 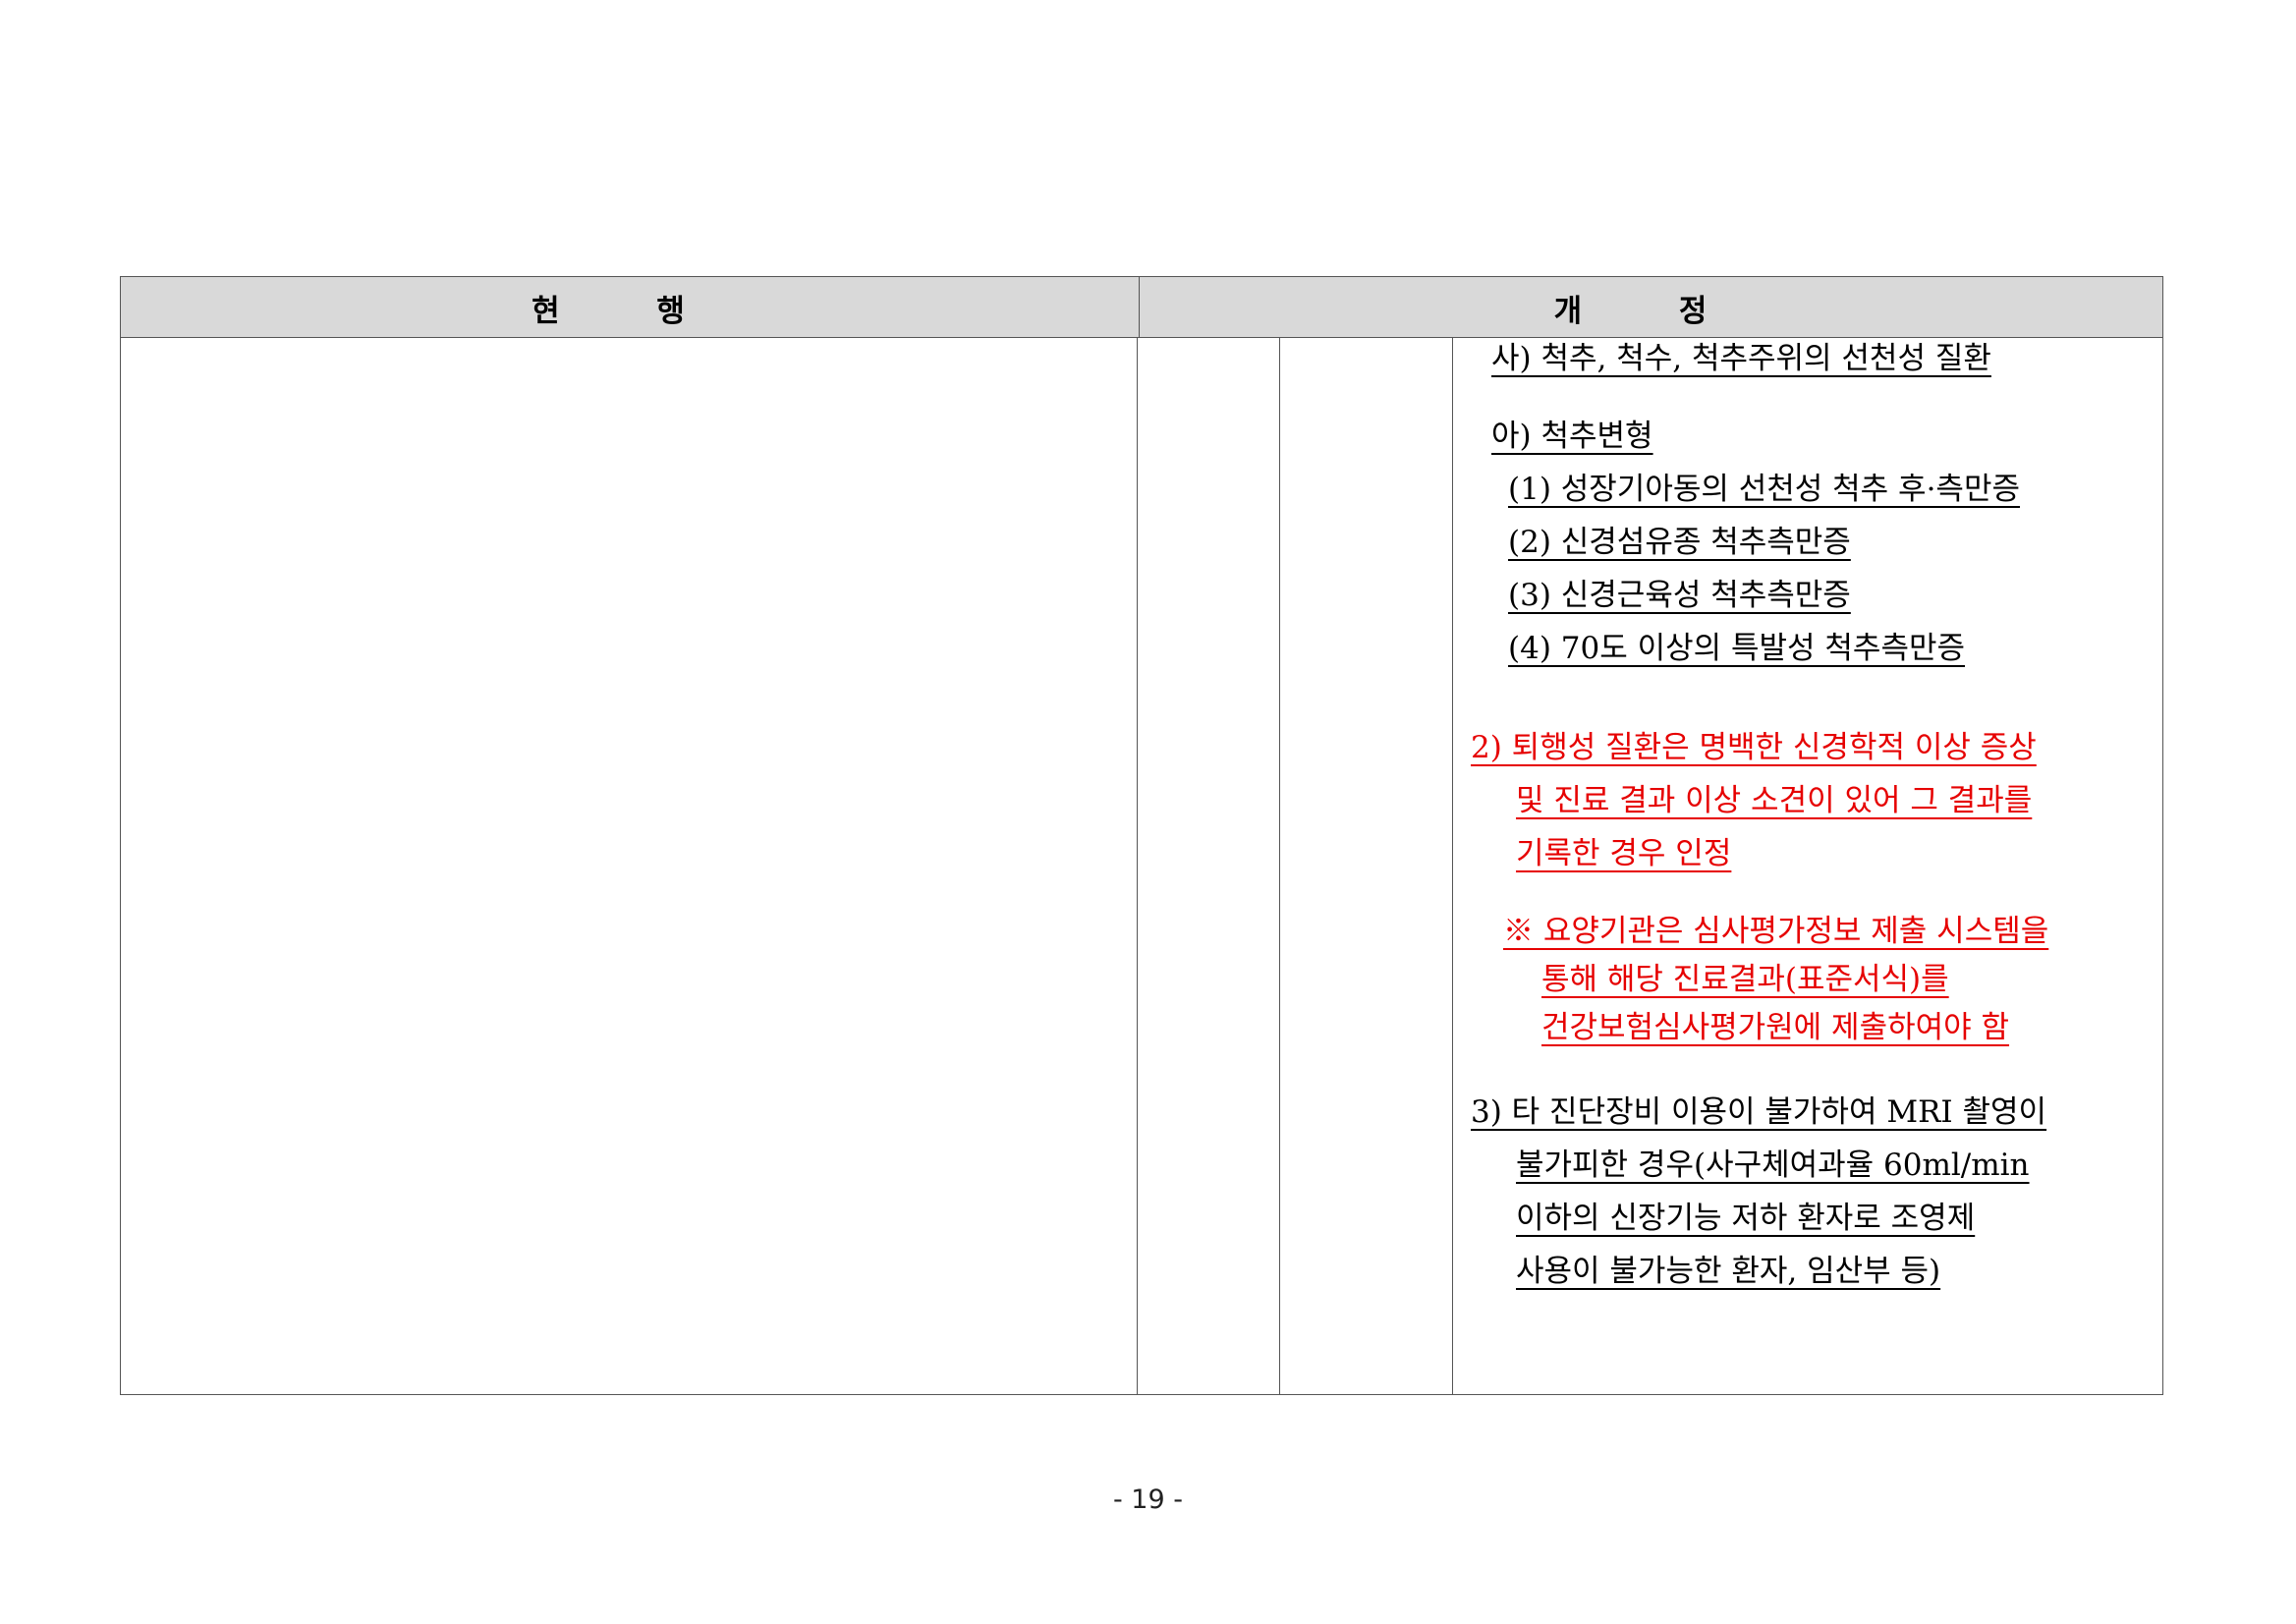 What do you see at coordinates (1754, 747) in the screenshot?
I see `revised-item2-line1: 2) 퇴행성 질환은 명백한 신경학적 이상 증상` at bounding box center [1754, 747].